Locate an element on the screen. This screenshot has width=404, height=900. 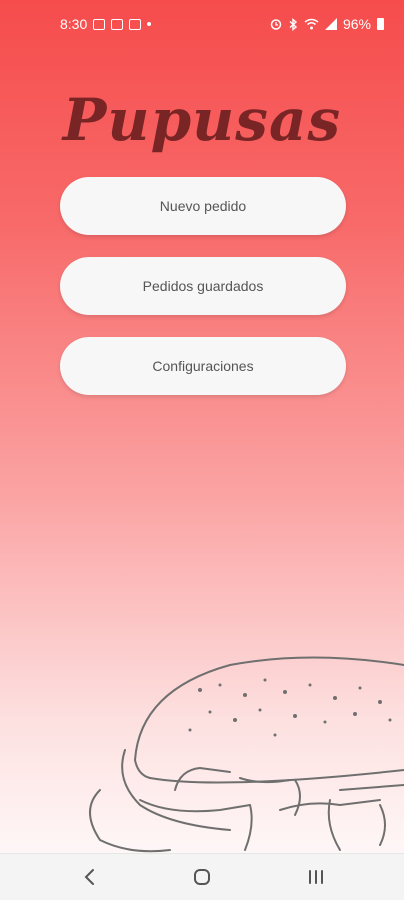
recent-apps-icon is located at coordinates (316, 877).